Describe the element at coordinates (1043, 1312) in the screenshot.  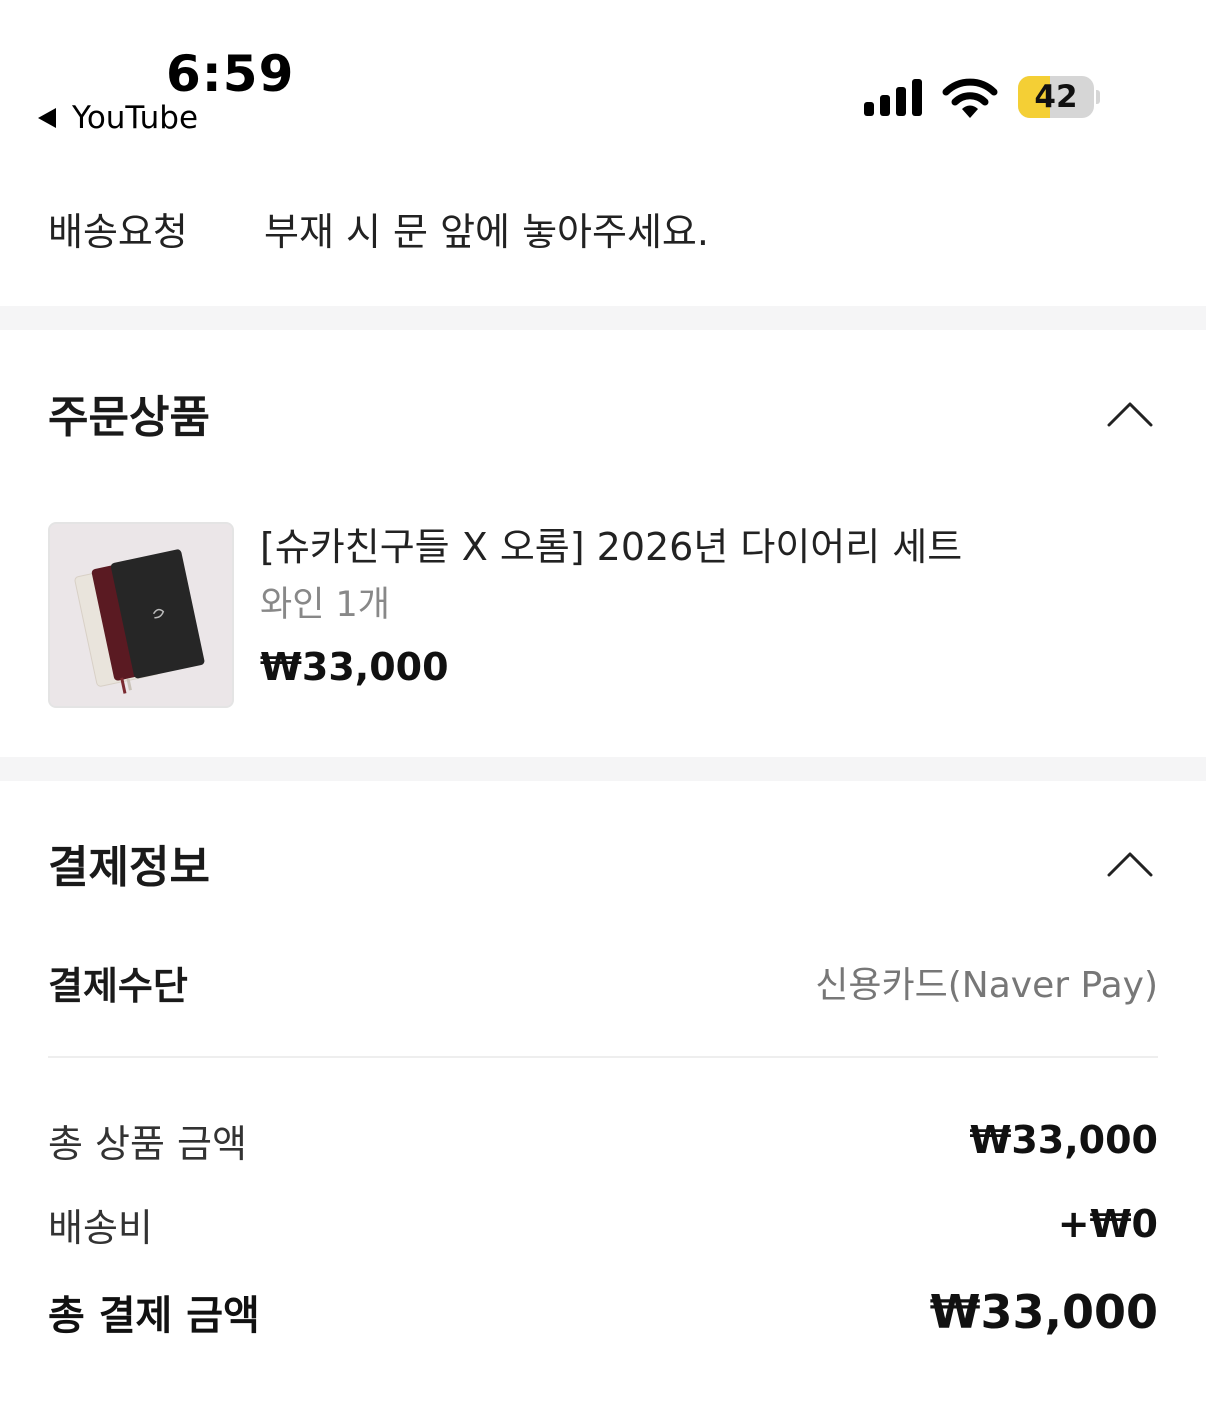
I see `total-payment-value: ₩33,000` at that location.